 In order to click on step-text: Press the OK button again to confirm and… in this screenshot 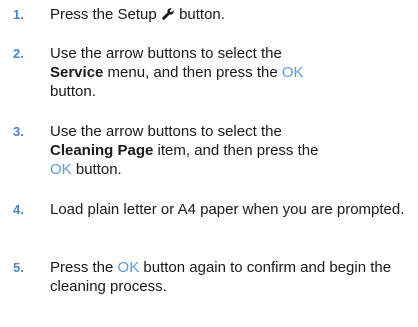, I will do `click(231, 277)`.